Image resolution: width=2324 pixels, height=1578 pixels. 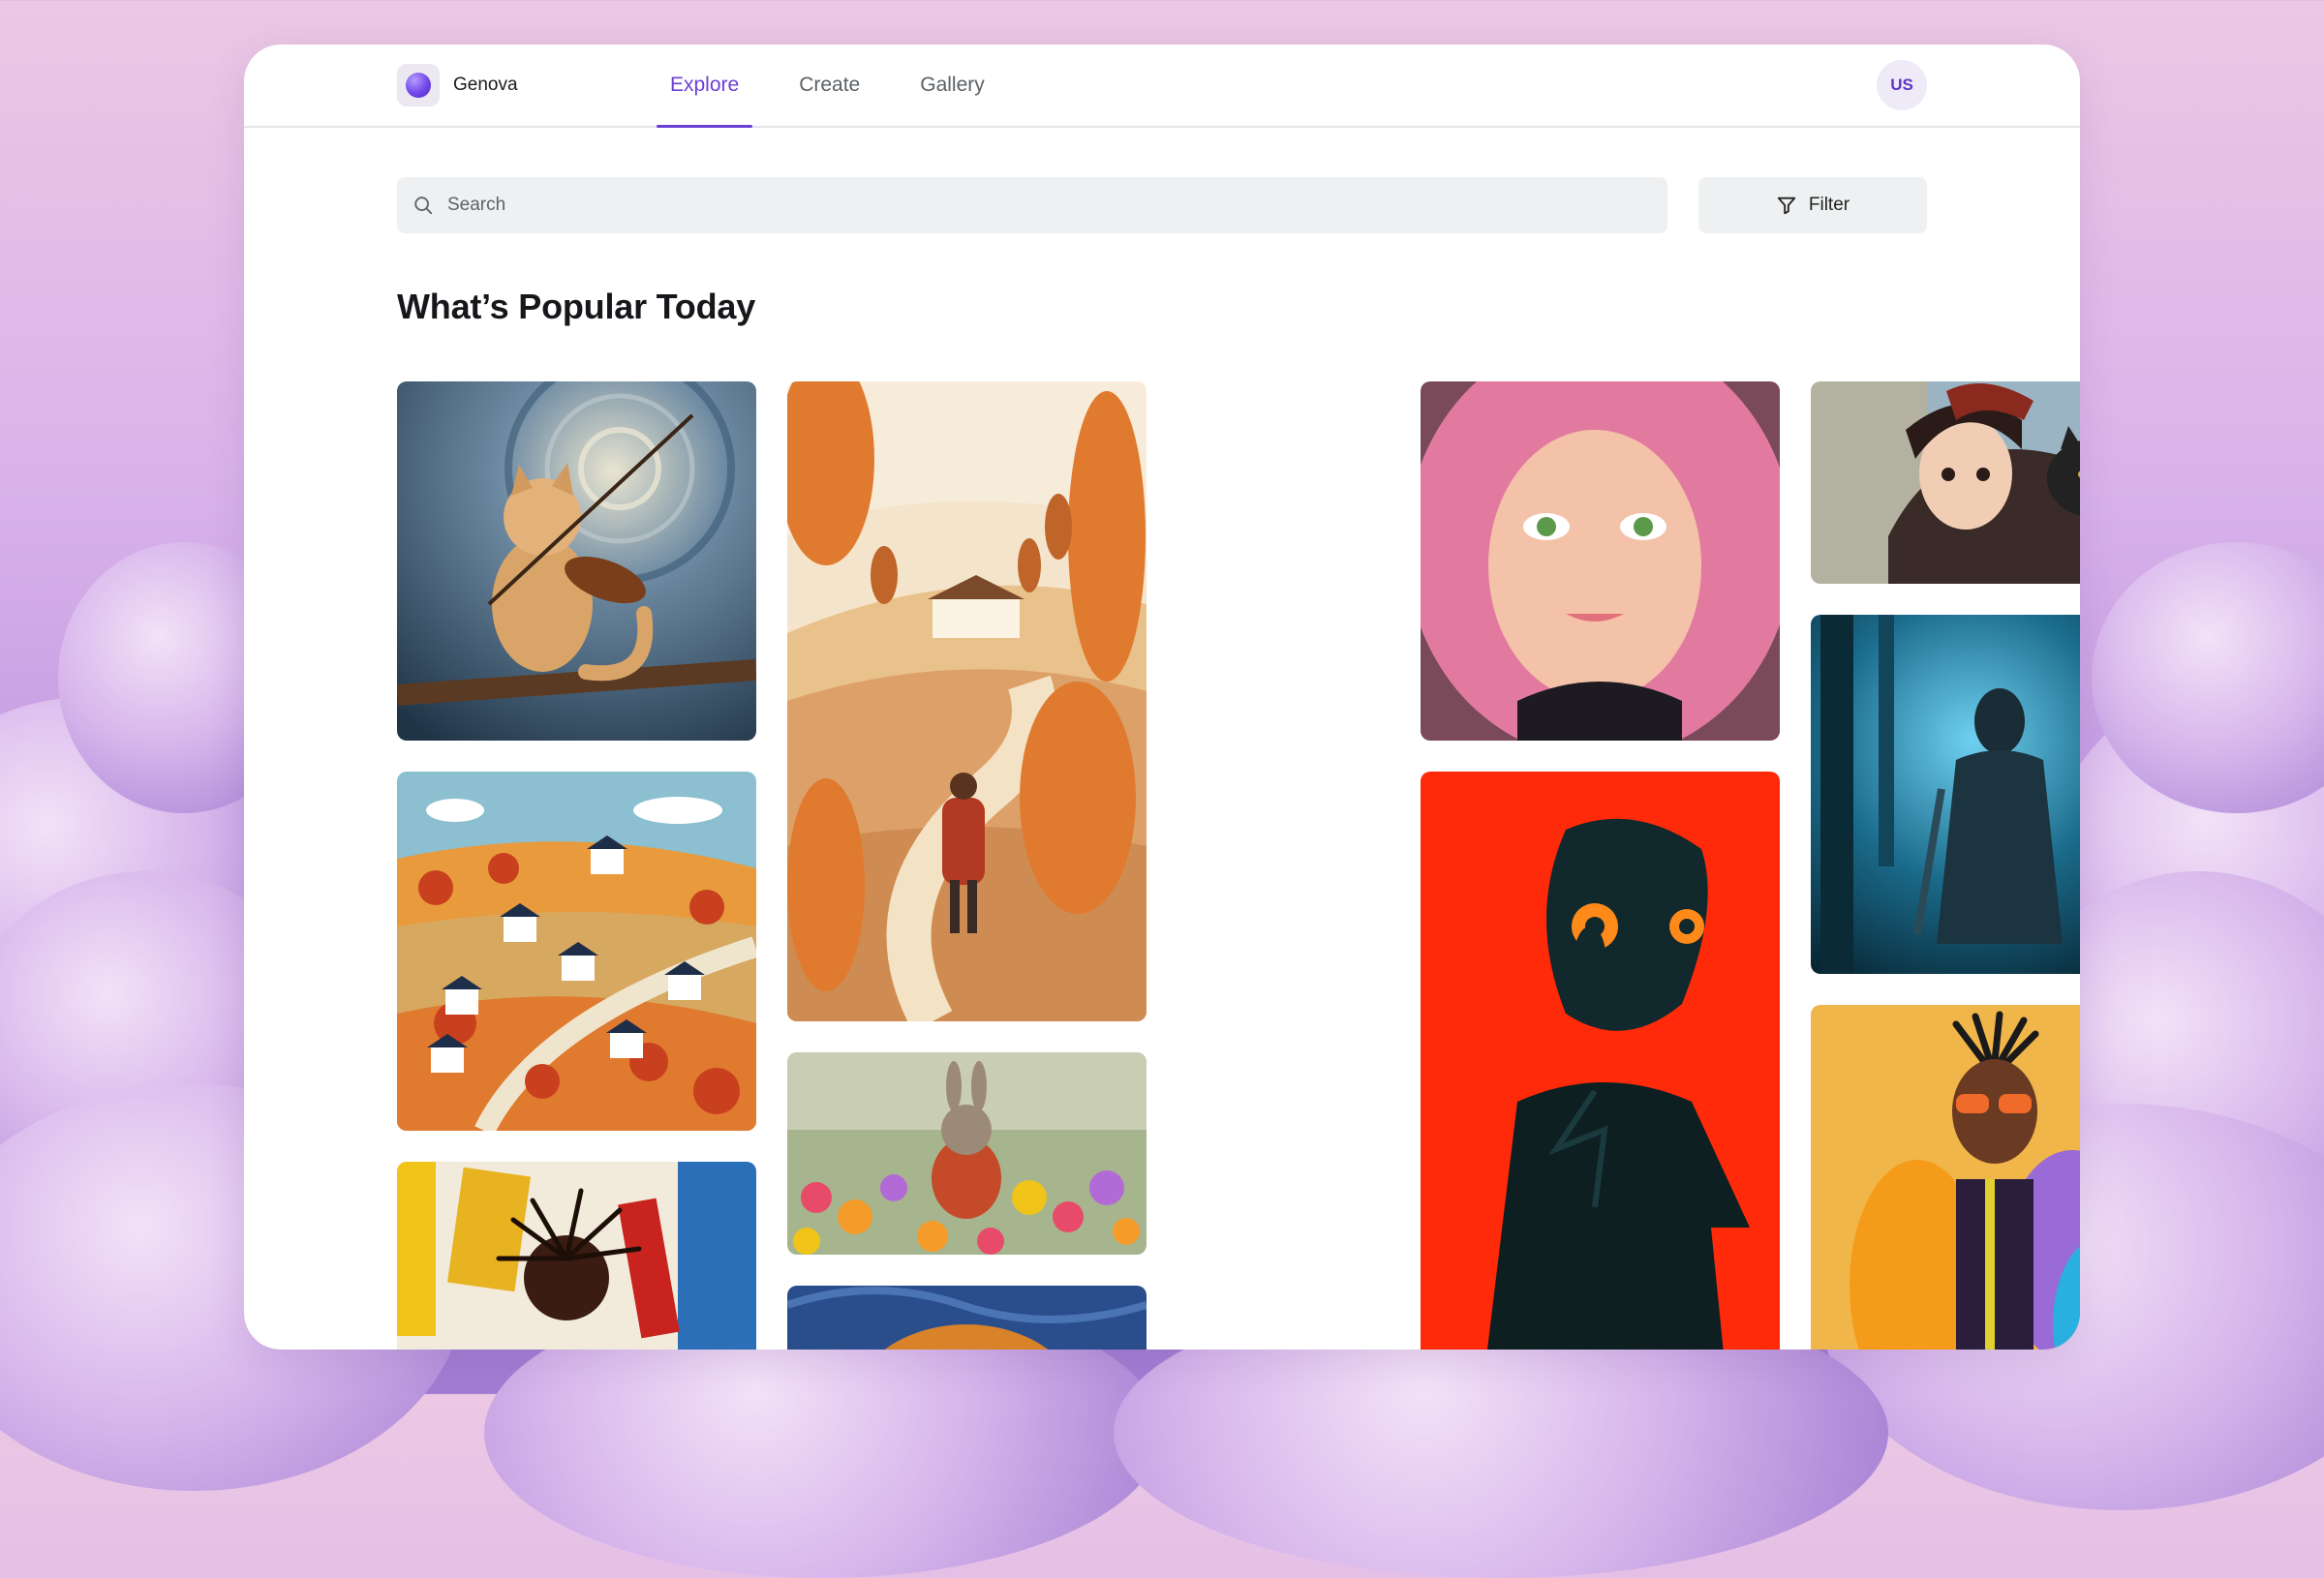 What do you see at coordinates (1028, 205) in the screenshot?
I see `search-input` at bounding box center [1028, 205].